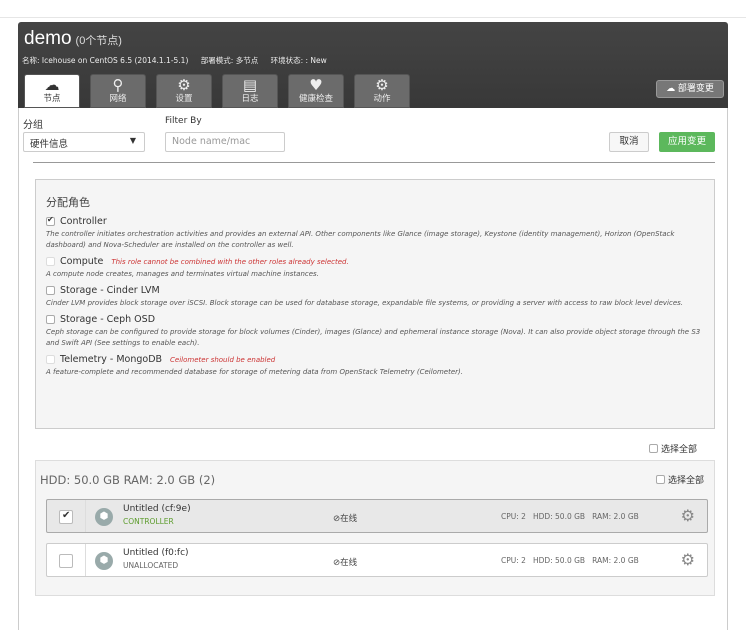 The width and height of the screenshot is (746, 630). Describe the element at coordinates (229, 60) in the screenshot. I see `deployment-mode: 部署模式: 多节点` at that location.